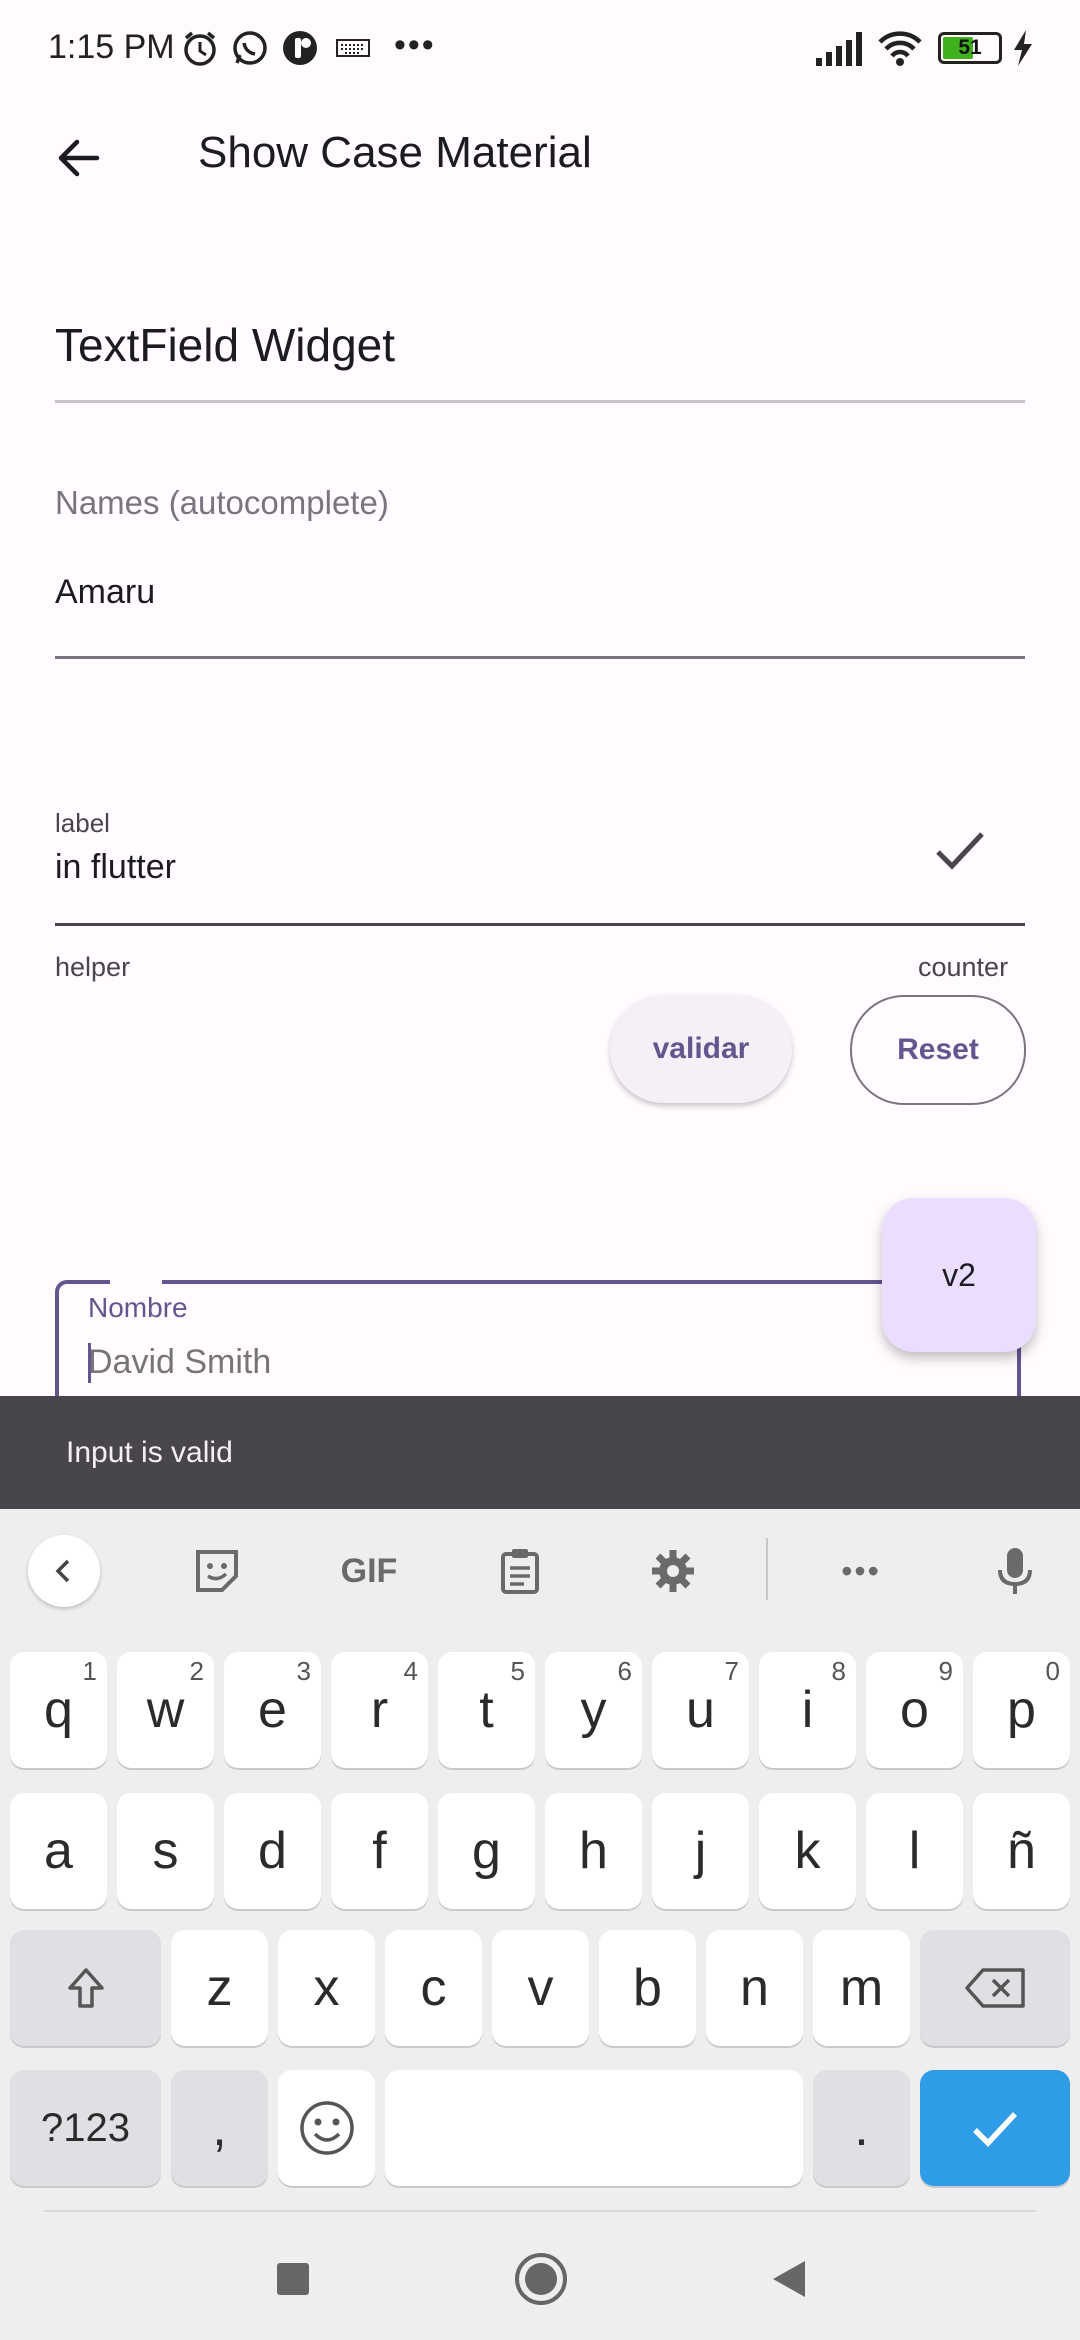 The width and height of the screenshot is (1080, 2340). Describe the element at coordinates (594, 2128) in the screenshot. I see `space-key` at that location.